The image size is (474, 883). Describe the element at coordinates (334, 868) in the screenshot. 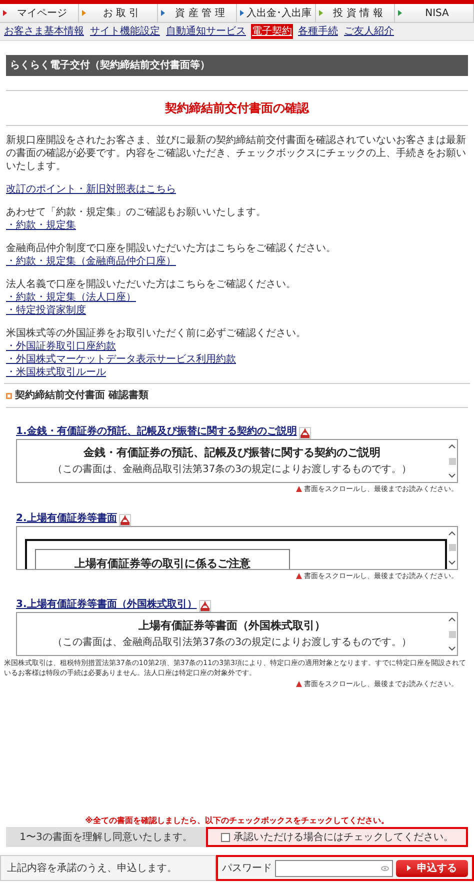

I see `password-field` at that location.